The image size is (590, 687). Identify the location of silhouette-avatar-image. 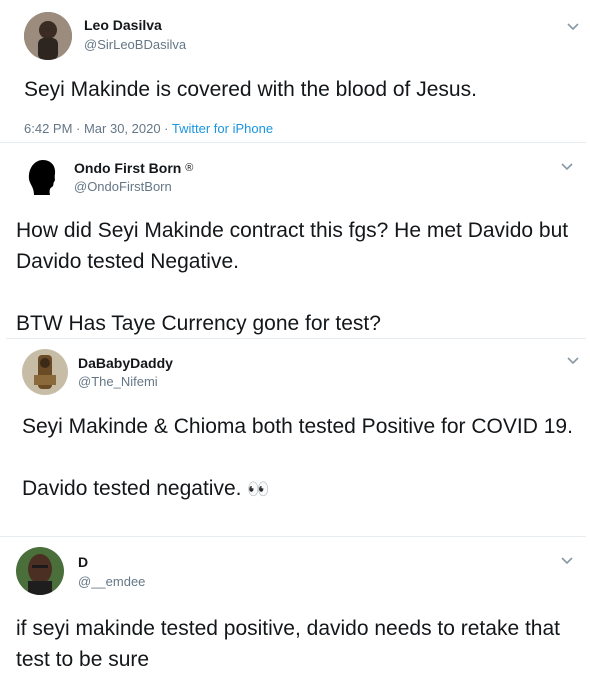
(42, 177).